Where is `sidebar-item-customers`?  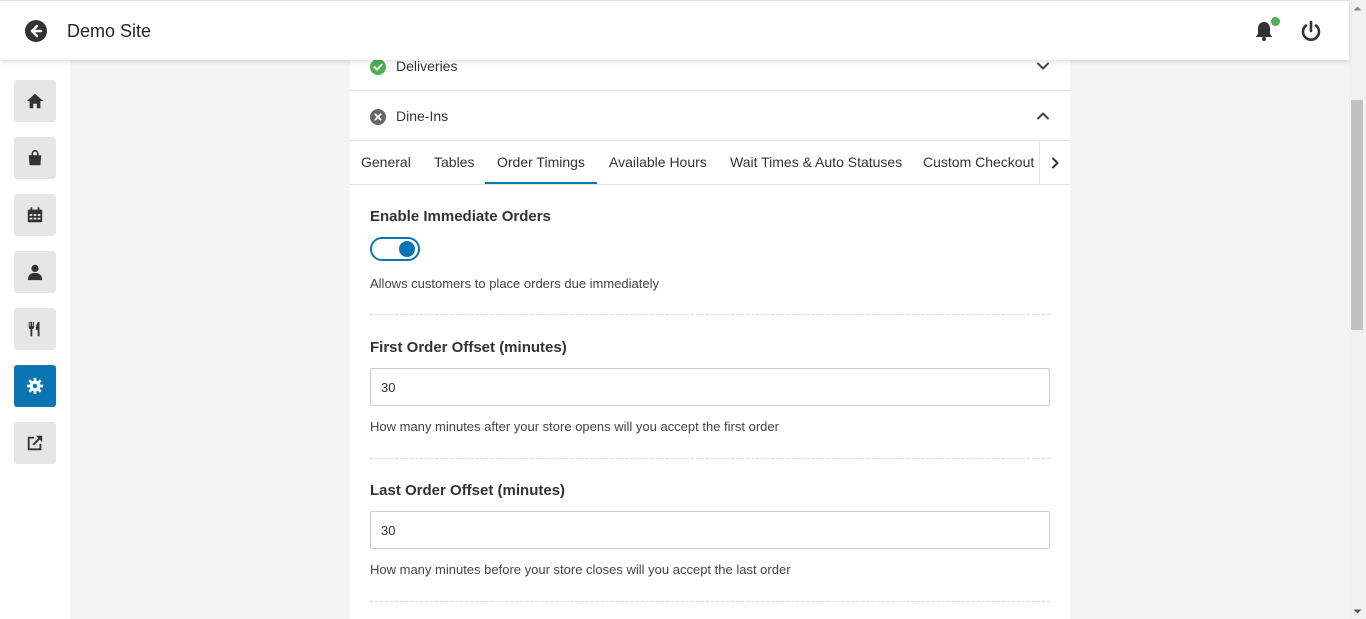
sidebar-item-customers is located at coordinates (35, 272).